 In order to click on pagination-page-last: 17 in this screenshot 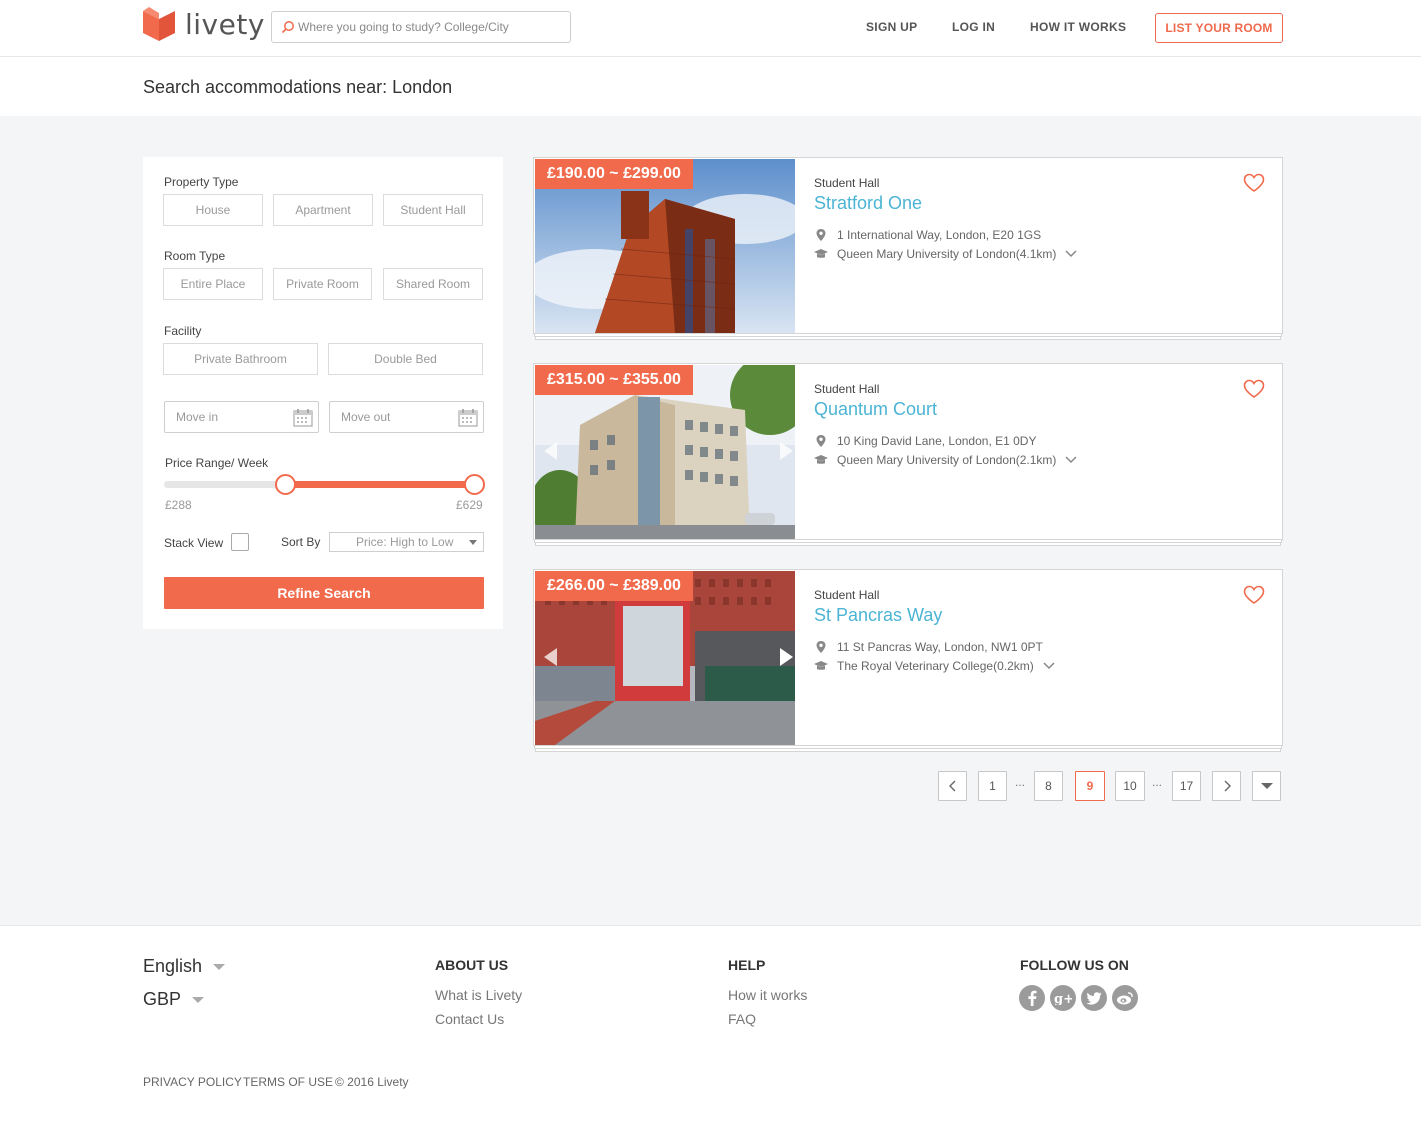, I will do `click(1186, 786)`.